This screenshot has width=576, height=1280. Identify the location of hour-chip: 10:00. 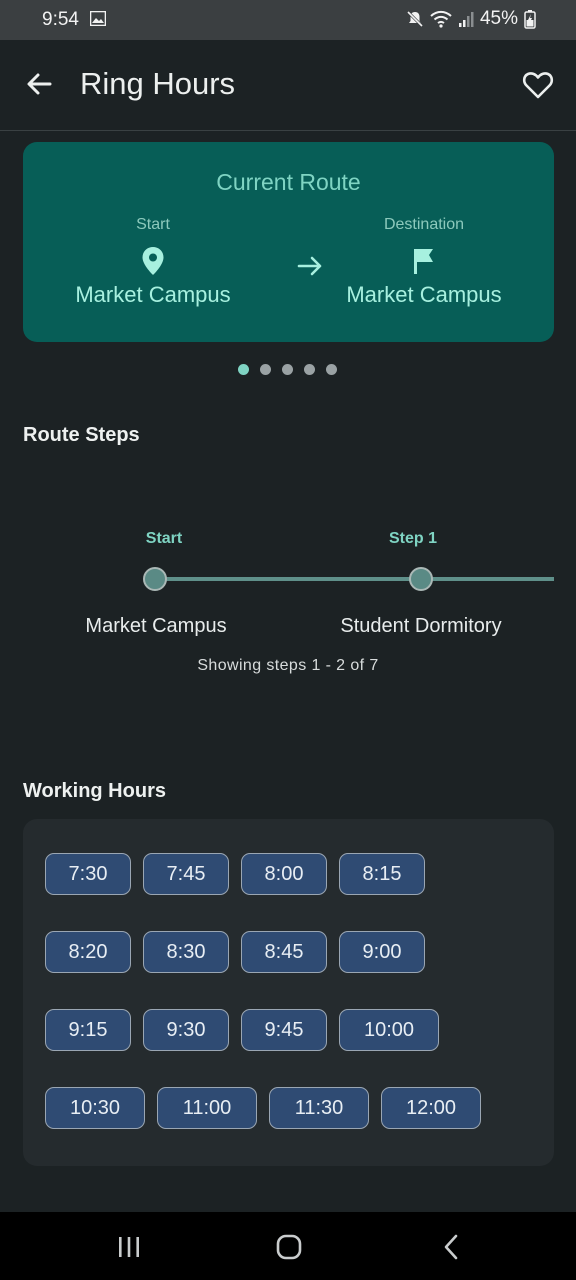
(389, 1030).